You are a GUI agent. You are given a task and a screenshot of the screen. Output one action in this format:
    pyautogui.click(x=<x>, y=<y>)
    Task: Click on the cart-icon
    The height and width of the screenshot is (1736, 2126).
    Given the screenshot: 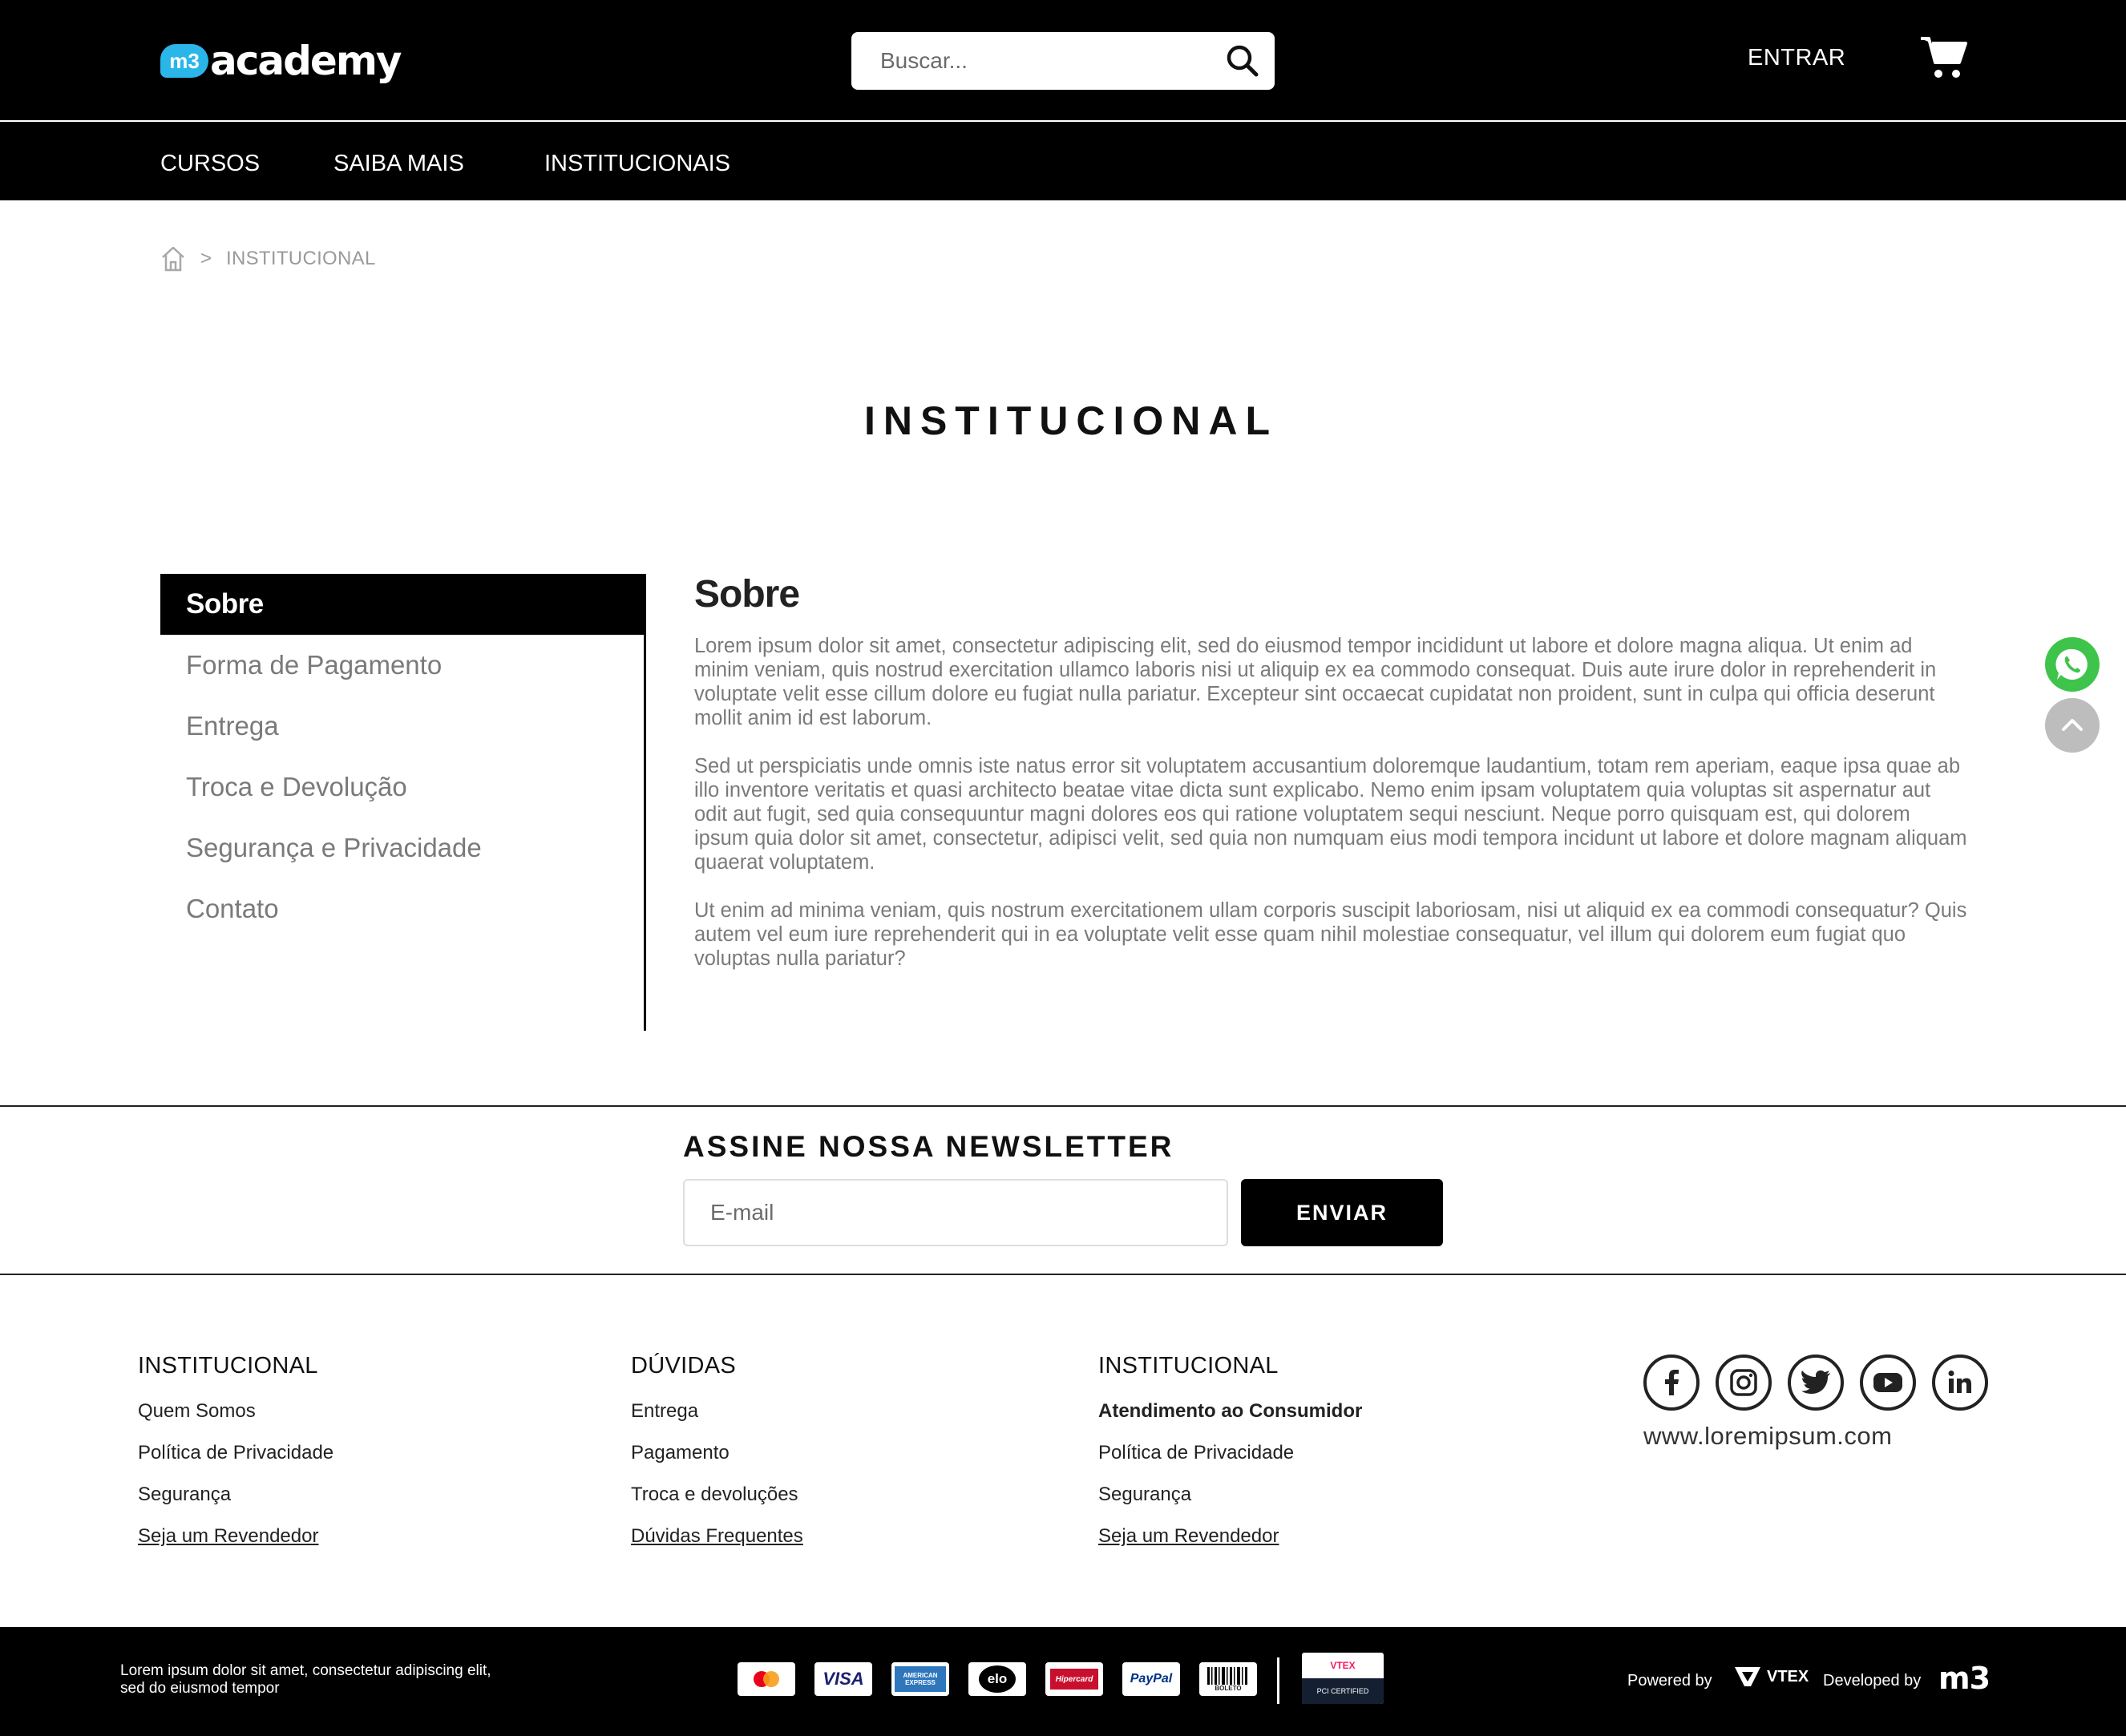 What is the action you would take?
    pyautogui.click(x=1944, y=57)
    